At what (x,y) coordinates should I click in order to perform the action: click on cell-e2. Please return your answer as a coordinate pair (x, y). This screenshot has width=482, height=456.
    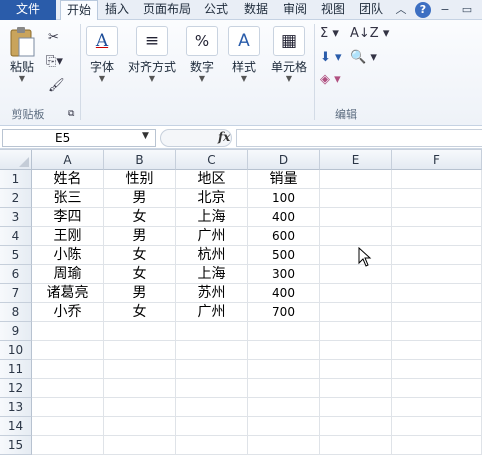
    Looking at the image, I should click on (356, 198).